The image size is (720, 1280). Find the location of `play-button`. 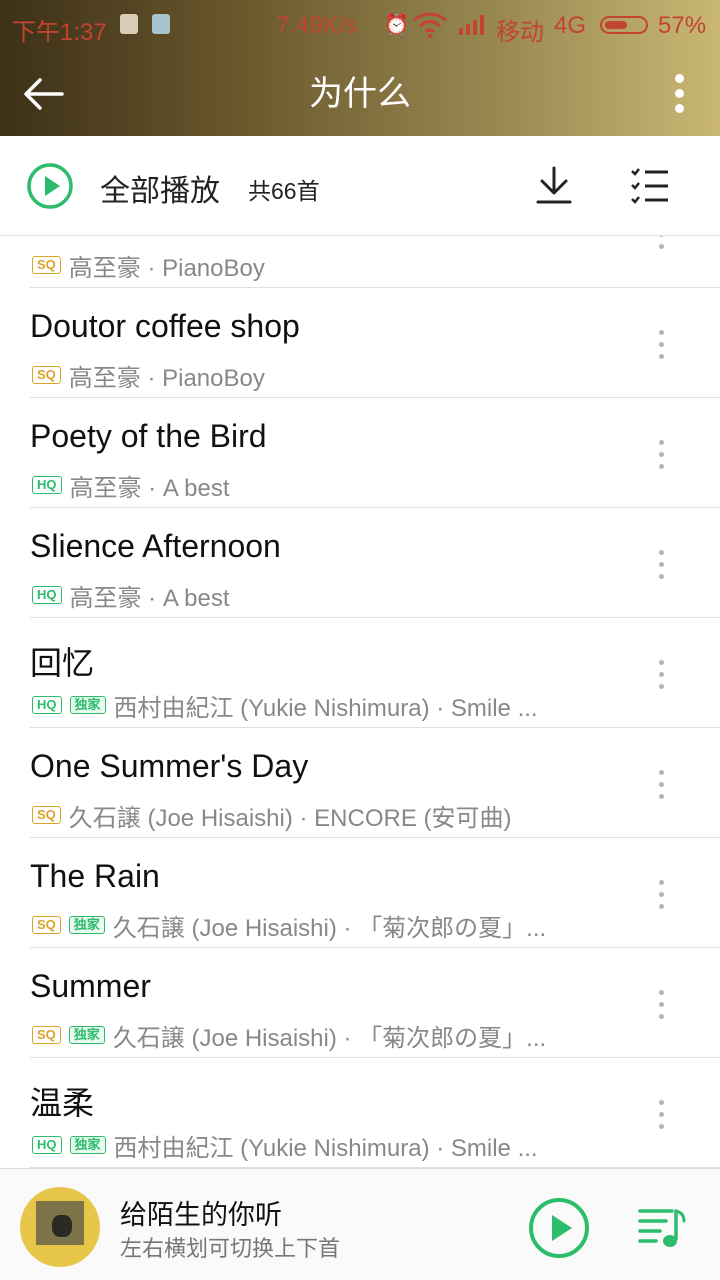

play-button is located at coordinates (559, 1228).